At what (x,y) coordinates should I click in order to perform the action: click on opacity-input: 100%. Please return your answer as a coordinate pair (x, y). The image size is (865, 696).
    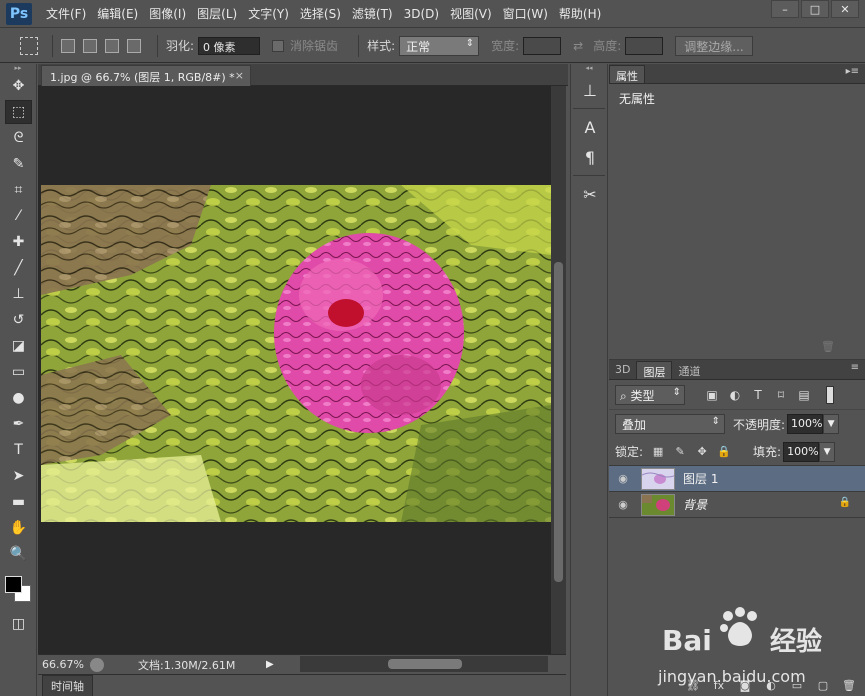
    Looking at the image, I should click on (805, 424).